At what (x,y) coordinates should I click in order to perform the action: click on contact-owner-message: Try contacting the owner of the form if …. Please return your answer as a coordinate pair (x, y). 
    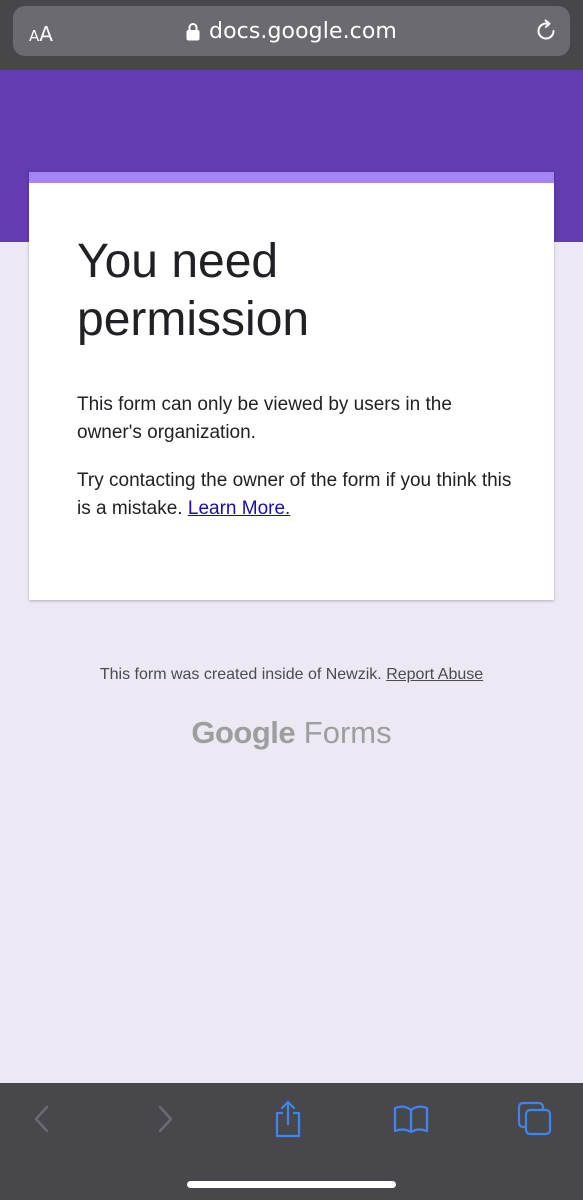
    Looking at the image, I should click on (297, 495).